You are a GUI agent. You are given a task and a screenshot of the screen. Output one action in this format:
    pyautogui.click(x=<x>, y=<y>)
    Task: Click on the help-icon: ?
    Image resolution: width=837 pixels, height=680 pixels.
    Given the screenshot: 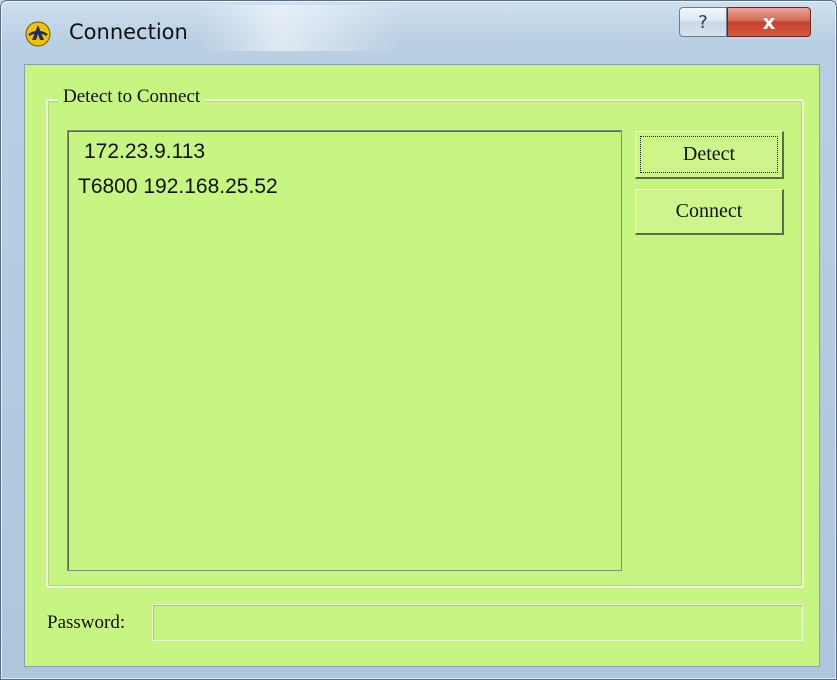 What is the action you would take?
    pyautogui.click(x=703, y=22)
    